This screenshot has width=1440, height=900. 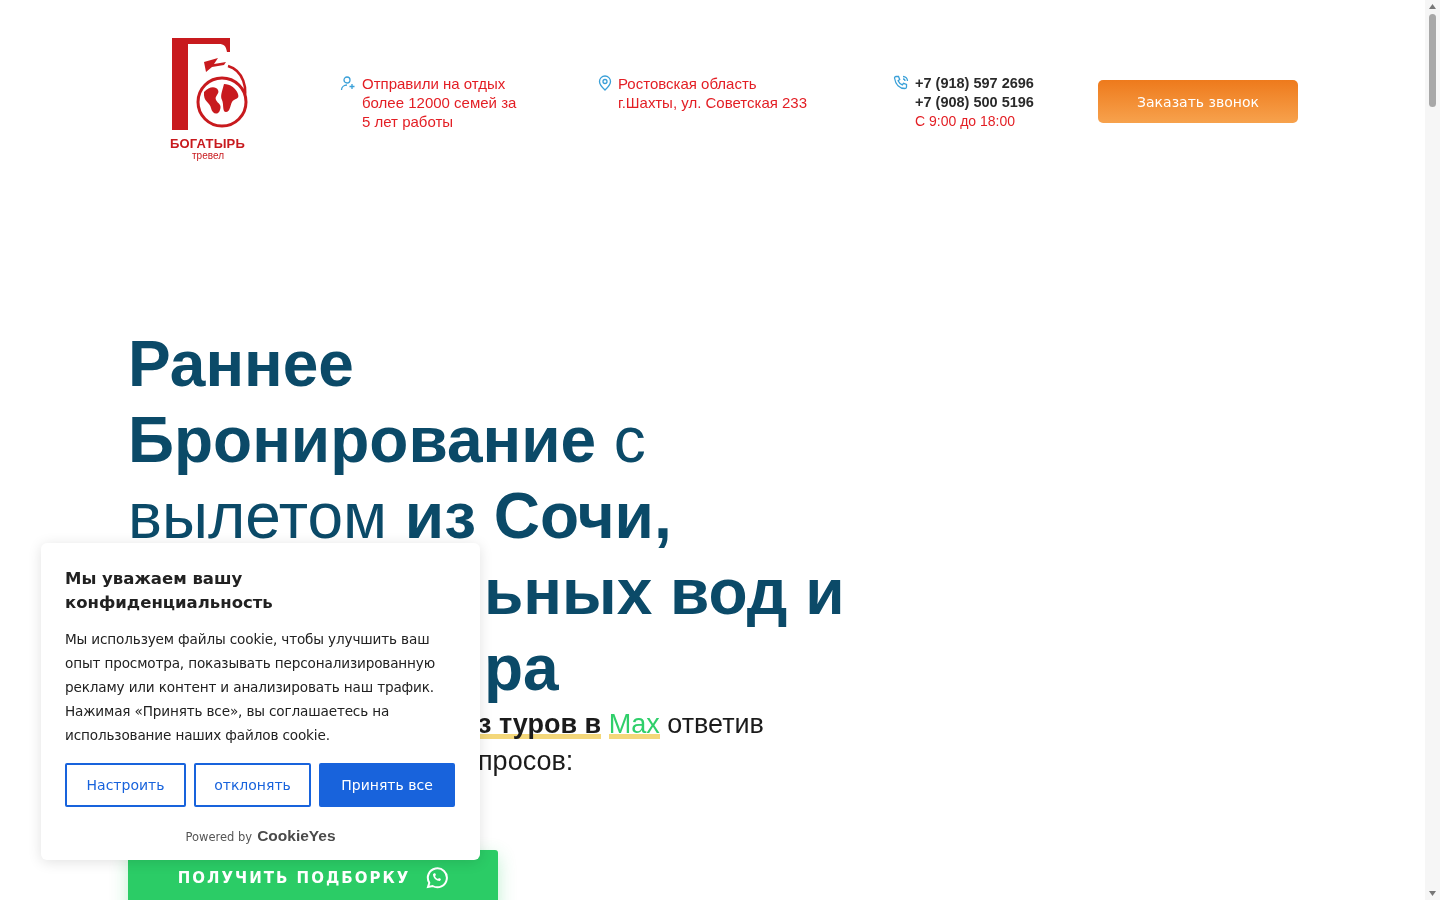 What do you see at coordinates (621, 724) in the screenshot?
I see `subtitle-line: з туров в Max ответив` at bounding box center [621, 724].